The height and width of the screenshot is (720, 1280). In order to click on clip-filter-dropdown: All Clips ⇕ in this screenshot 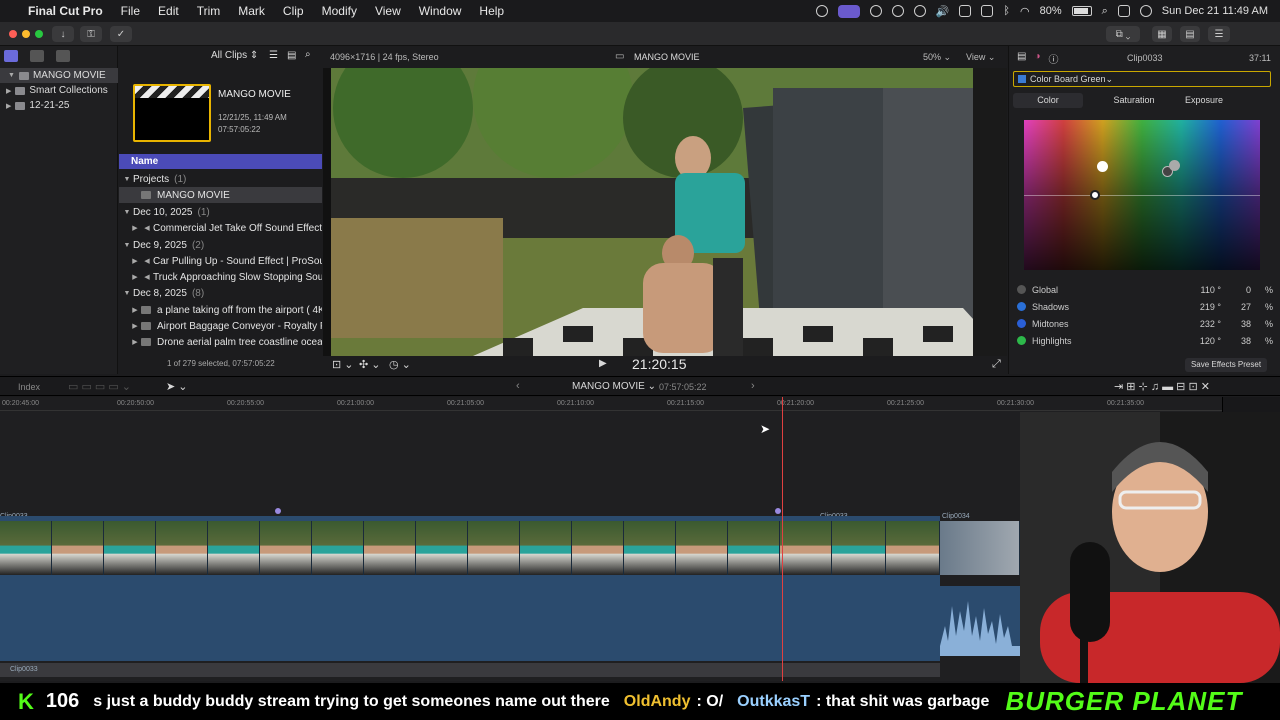, I will do `click(234, 55)`.